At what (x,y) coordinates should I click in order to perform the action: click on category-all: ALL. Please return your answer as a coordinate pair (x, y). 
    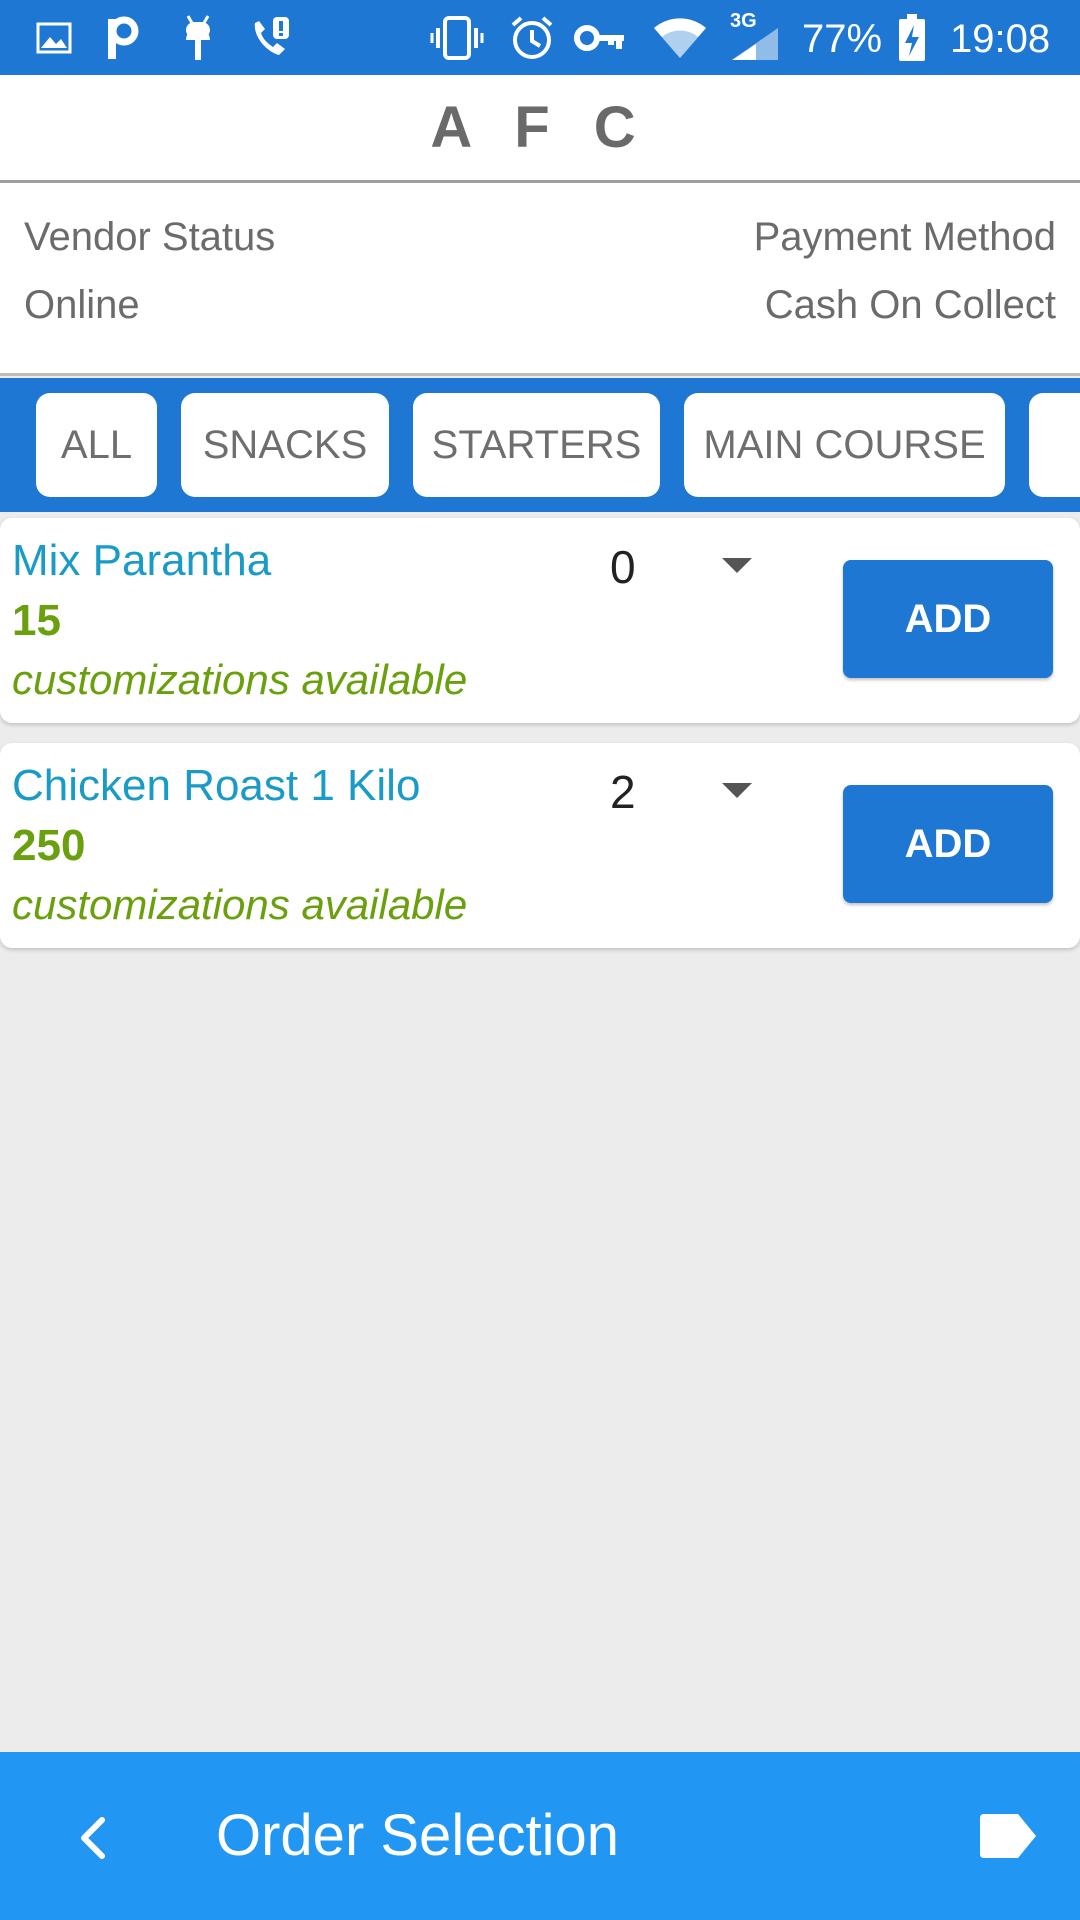
    Looking at the image, I should click on (96, 445).